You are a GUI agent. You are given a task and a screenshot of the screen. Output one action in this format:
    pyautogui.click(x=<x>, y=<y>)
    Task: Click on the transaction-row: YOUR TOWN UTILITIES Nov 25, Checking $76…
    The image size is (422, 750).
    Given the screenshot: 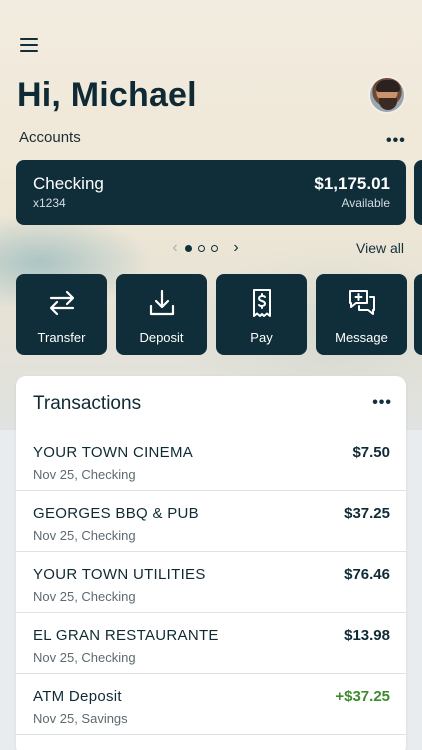 What is the action you would take?
    pyautogui.click(x=211, y=582)
    